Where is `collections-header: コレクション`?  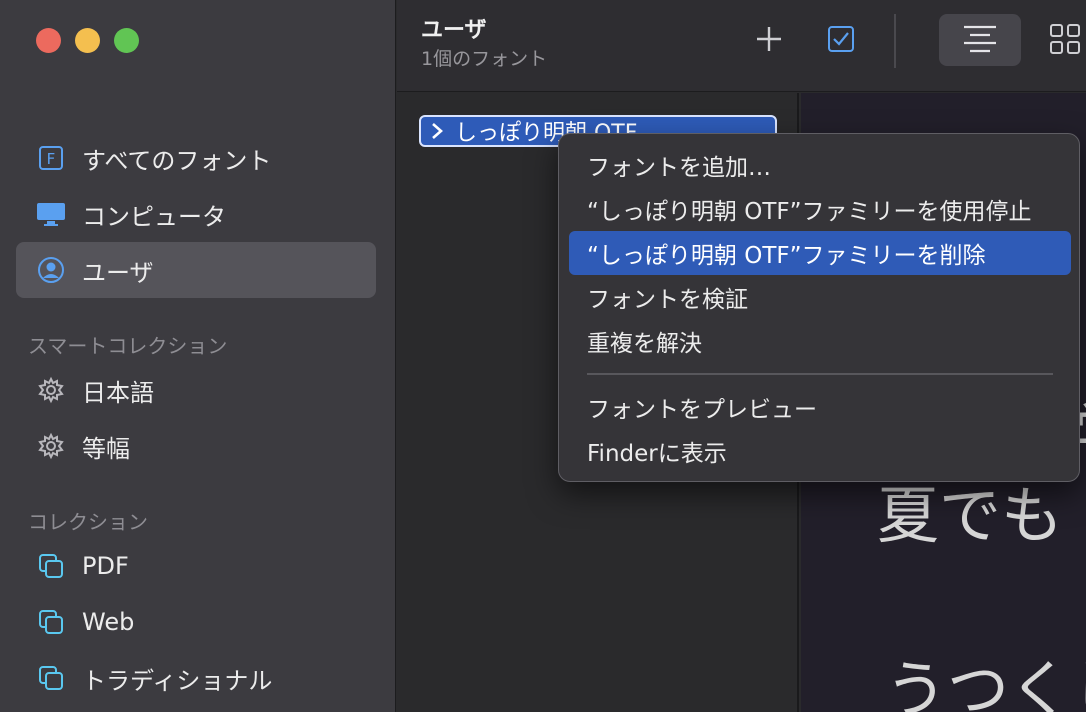 collections-header: コレクション is located at coordinates (88, 522).